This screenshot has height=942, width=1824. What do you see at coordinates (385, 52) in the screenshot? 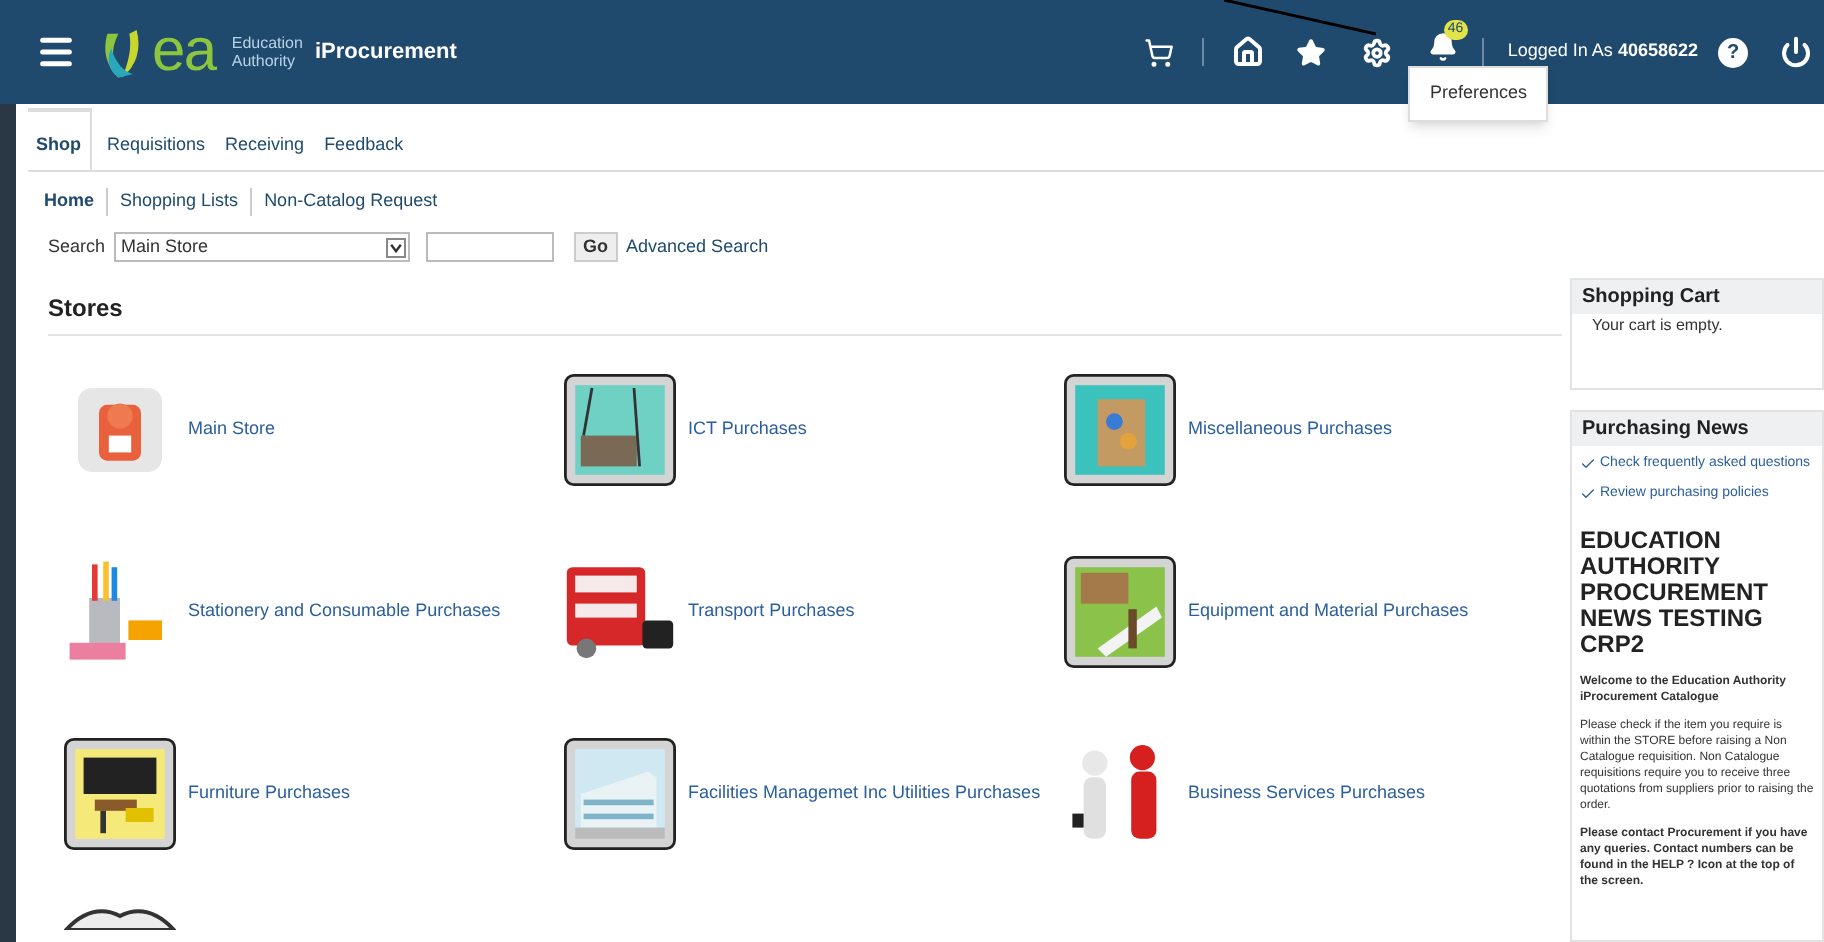
I see `app-title: iProcurement` at bounding box center [385, 52].